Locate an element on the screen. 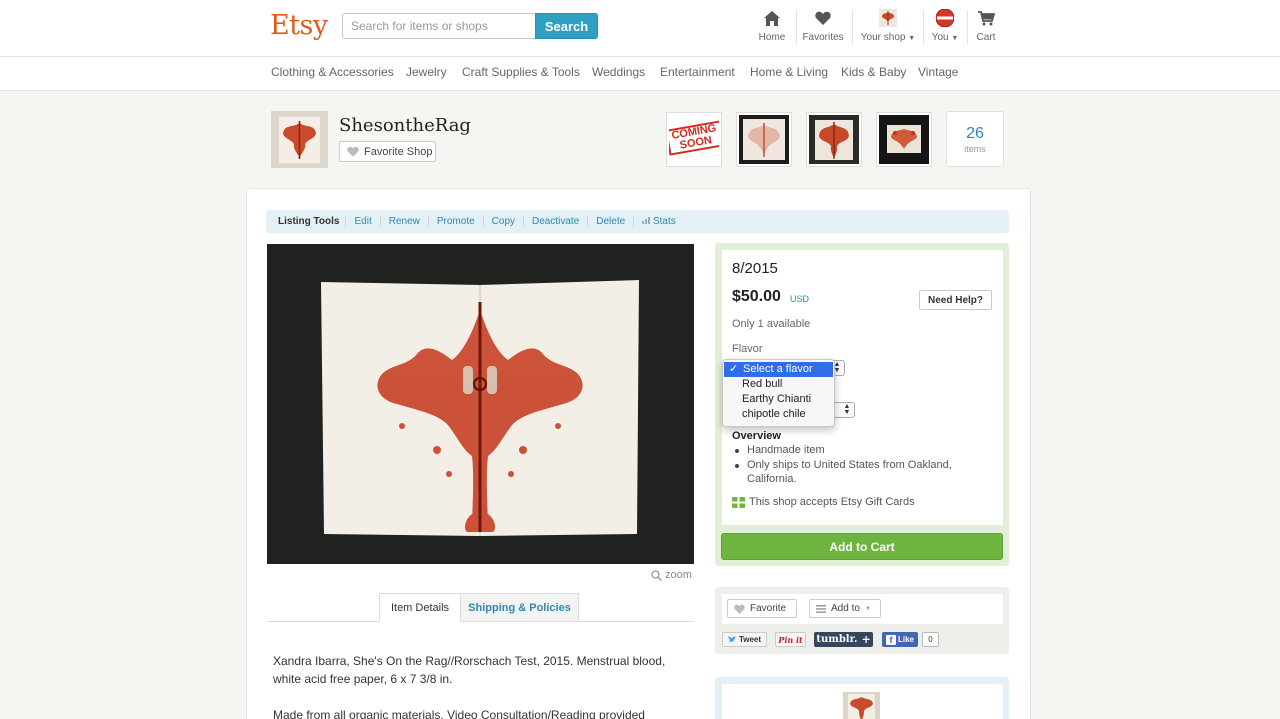 This screenshot has width=1280, height=719. tumblr-button: tumblr. + is located at coordinates (843, 639).